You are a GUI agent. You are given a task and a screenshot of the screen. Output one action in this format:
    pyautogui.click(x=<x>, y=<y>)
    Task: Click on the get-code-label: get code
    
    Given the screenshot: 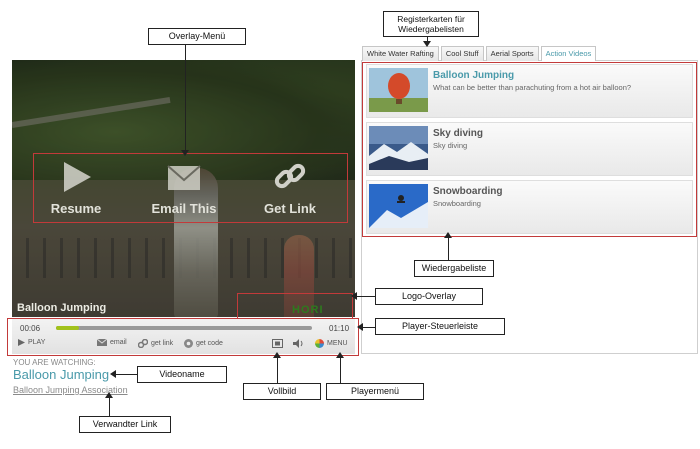 What is the action you would take?
    pyautogui.click(x=209, y=343)
    